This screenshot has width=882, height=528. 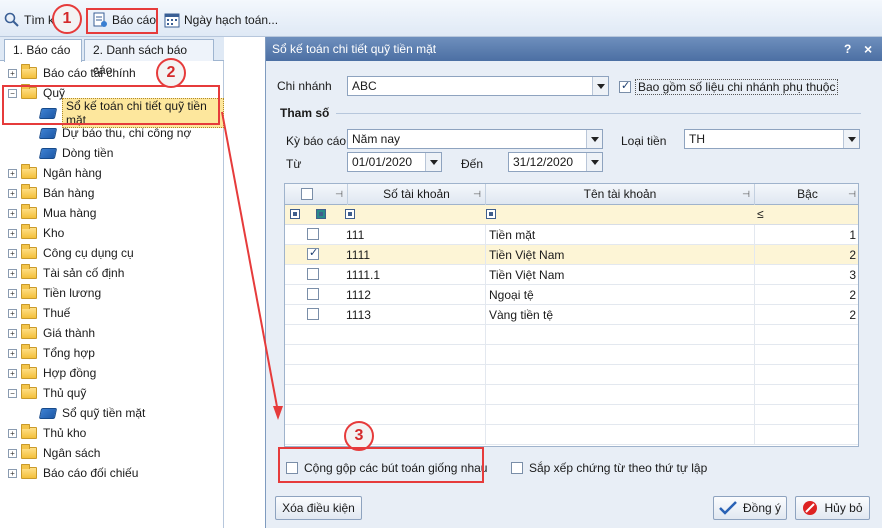 What do you see at coordinates (29, 20) in the screenshot?
I see `search-toolbar-item: Tìm k` at bounding box center [29, 20].